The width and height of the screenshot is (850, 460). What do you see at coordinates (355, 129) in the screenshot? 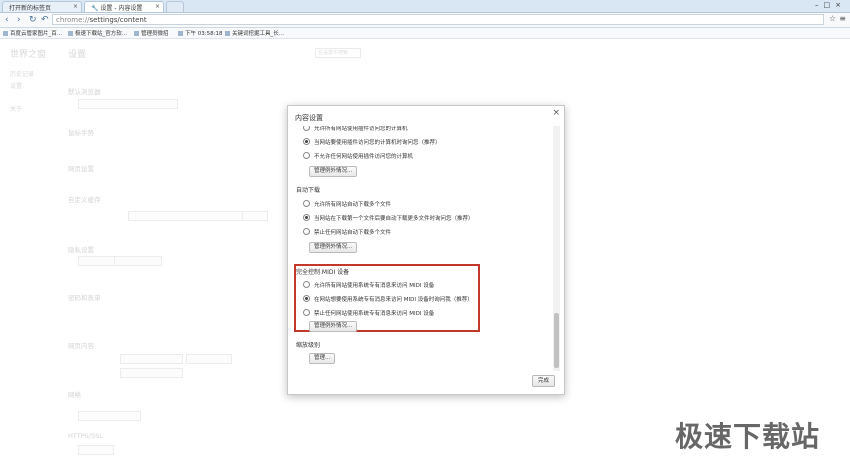
I see `radio-option: 允许所有网站使用插件访问您的计算机` at bounding box center [355, 129].